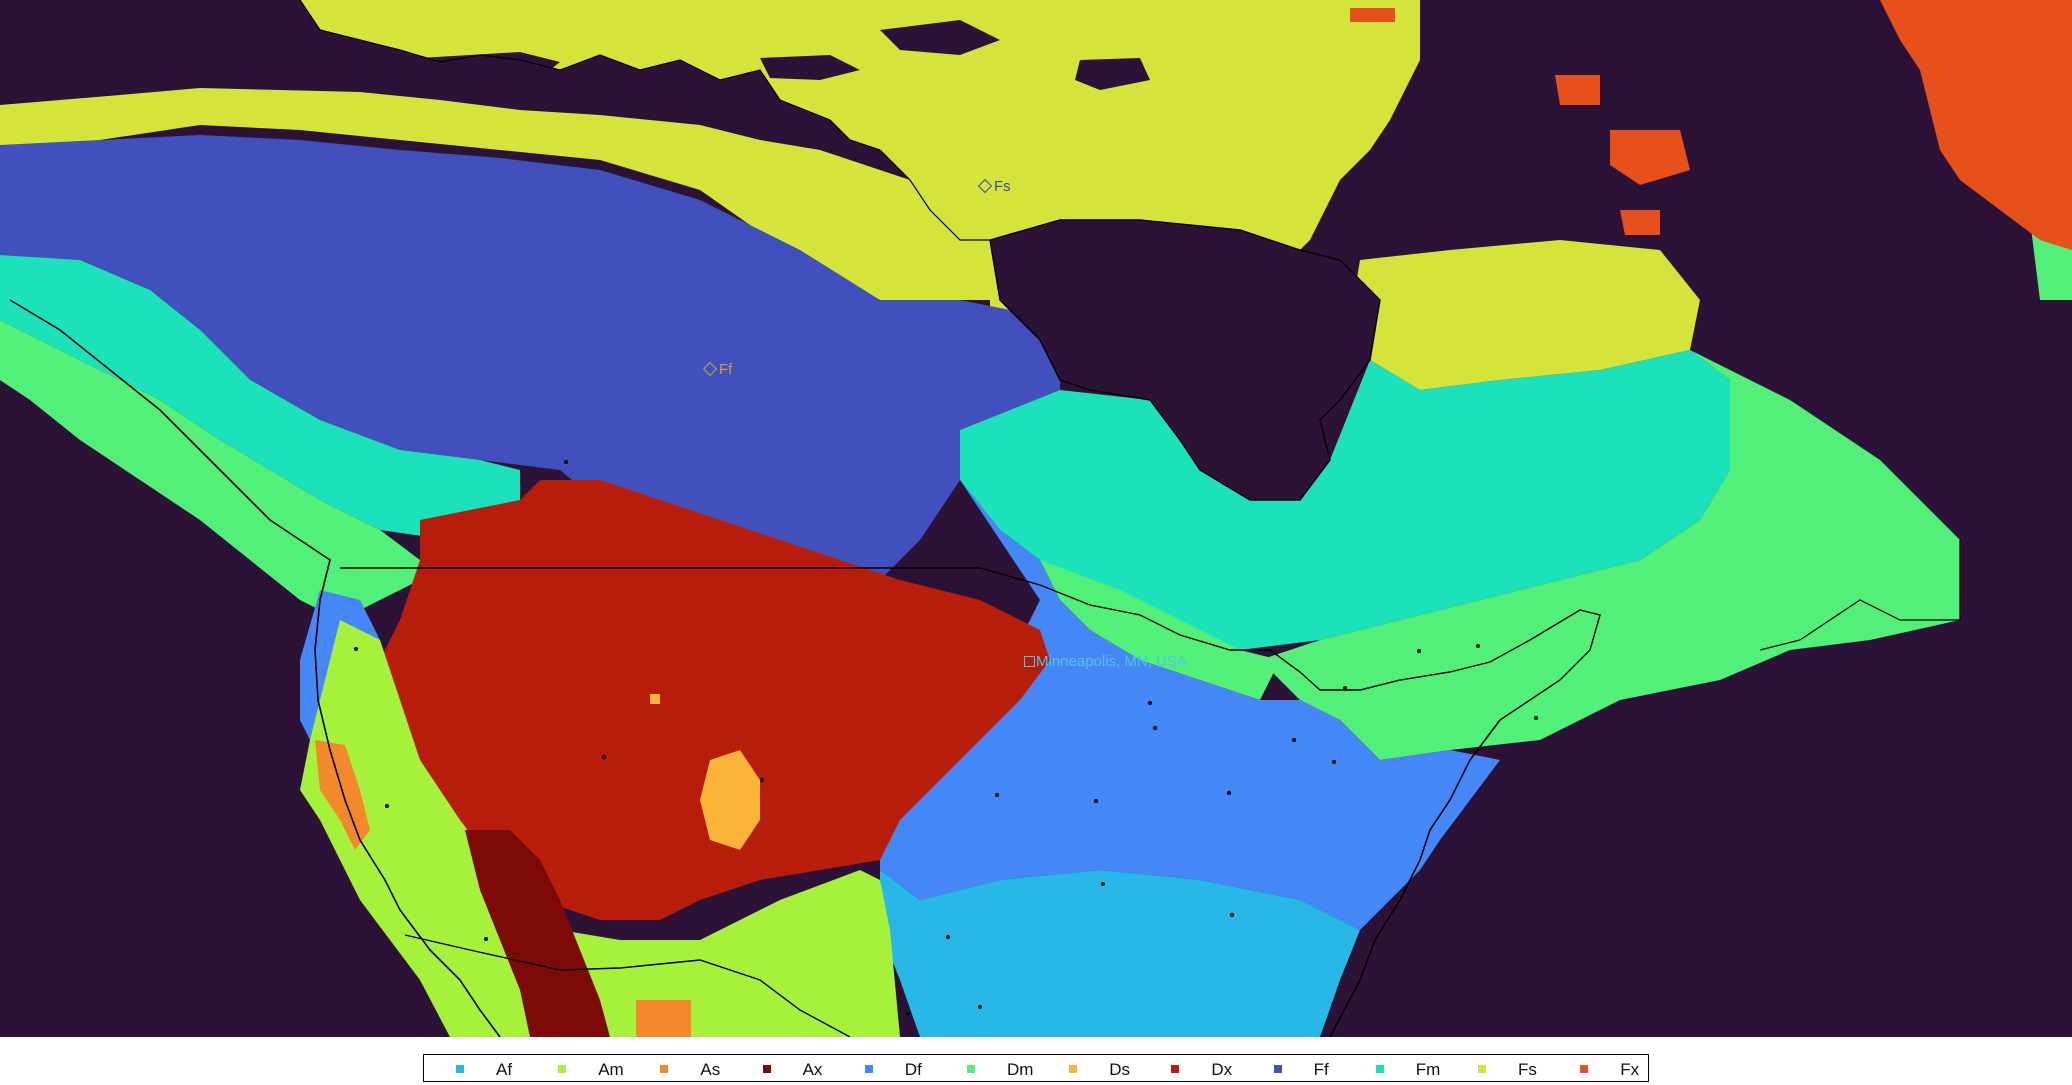 This screenshot has height=1085, width=2072. I want to click on legend-item-fx: Fx, so click(1599, 1069).